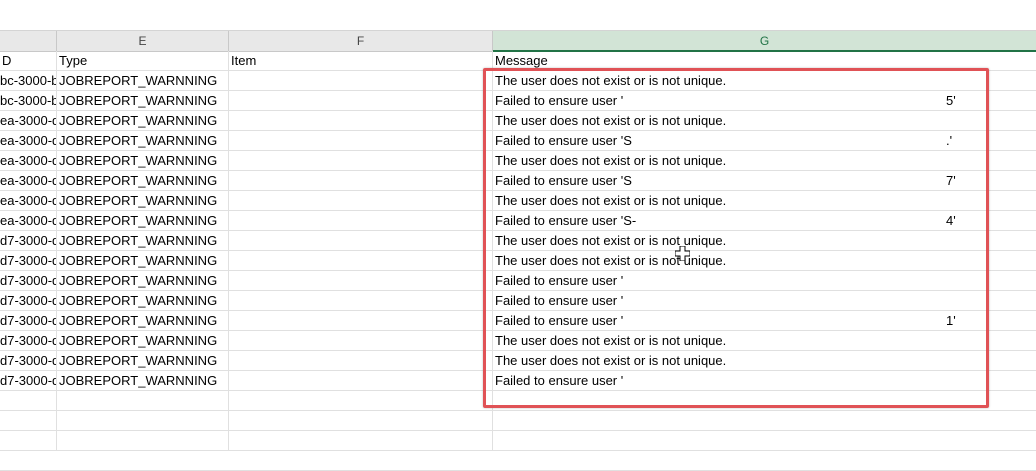 The width and height of the screenshot is (1036, 471). Describe the element at coordinates (764, 41) in the screenshot. I see `column-header-g: G` at that location.